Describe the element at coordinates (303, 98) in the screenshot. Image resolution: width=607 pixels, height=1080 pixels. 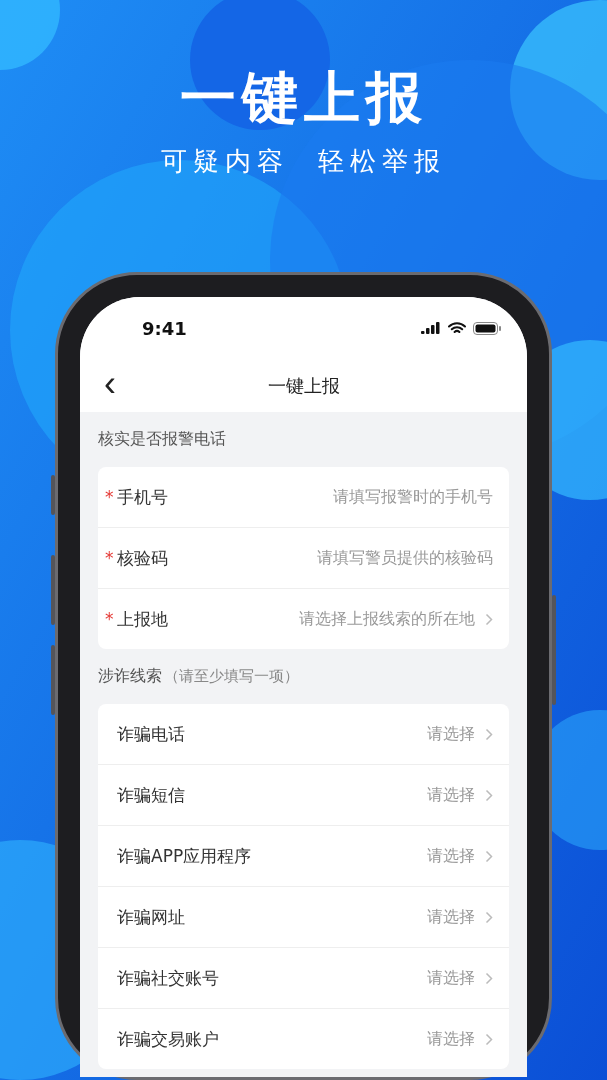
I see `hero-title: 一键上报` at that location.